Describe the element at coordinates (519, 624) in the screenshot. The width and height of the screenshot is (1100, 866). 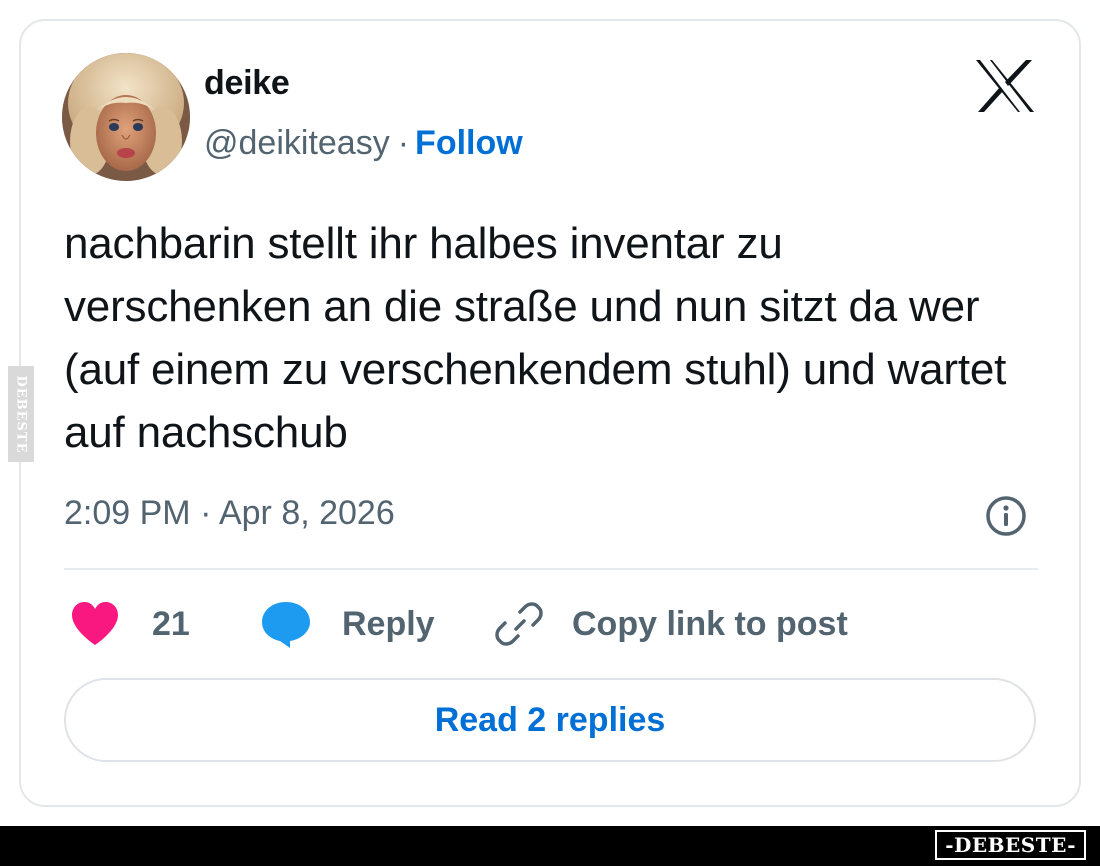
I see `link-icon` at that location.